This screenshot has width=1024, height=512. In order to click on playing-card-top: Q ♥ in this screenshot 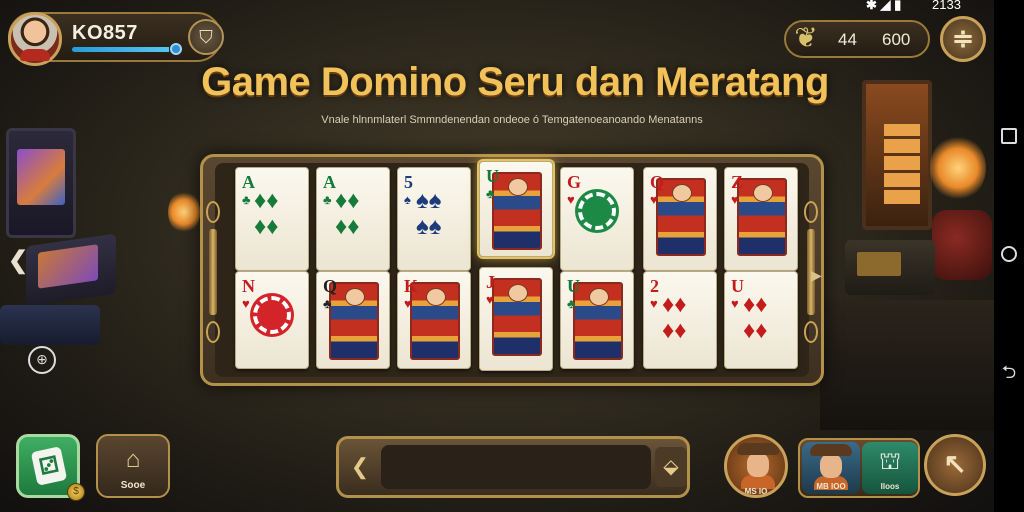, I will do `click(680, 219)`.